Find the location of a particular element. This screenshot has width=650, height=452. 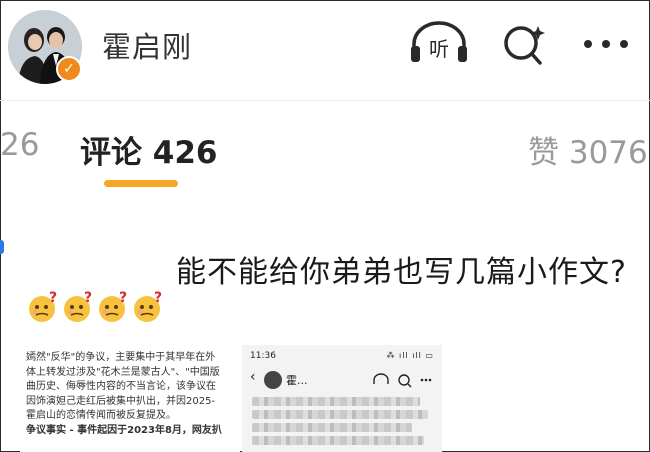

edge-indicator is located at coordinates (2, 247).